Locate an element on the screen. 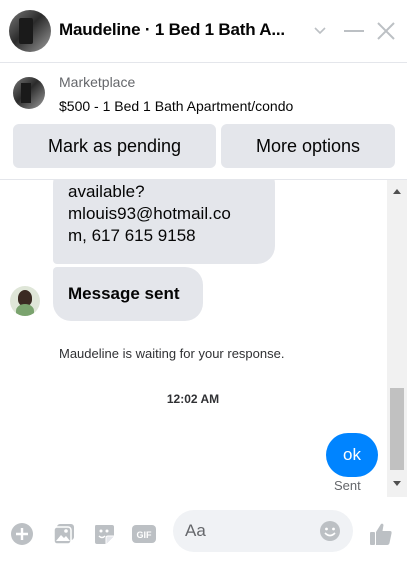 The height and width of the screenshot is (569, 407). image-icon is located at coordinates (64, 534).